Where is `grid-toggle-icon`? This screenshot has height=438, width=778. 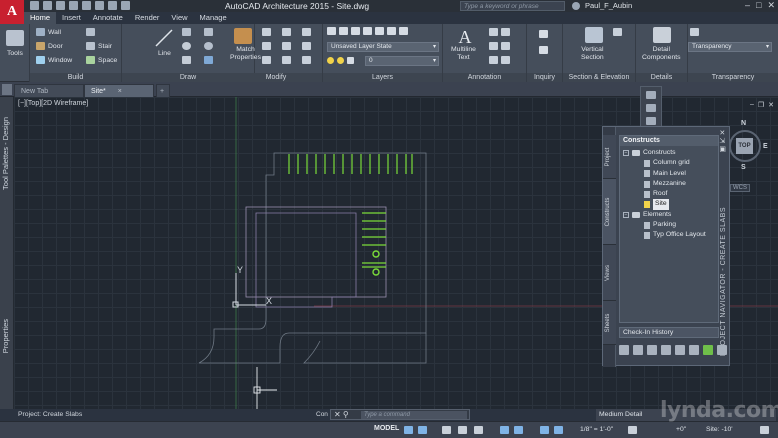
grid-toggle-icon is located at coordinates (408, 430).